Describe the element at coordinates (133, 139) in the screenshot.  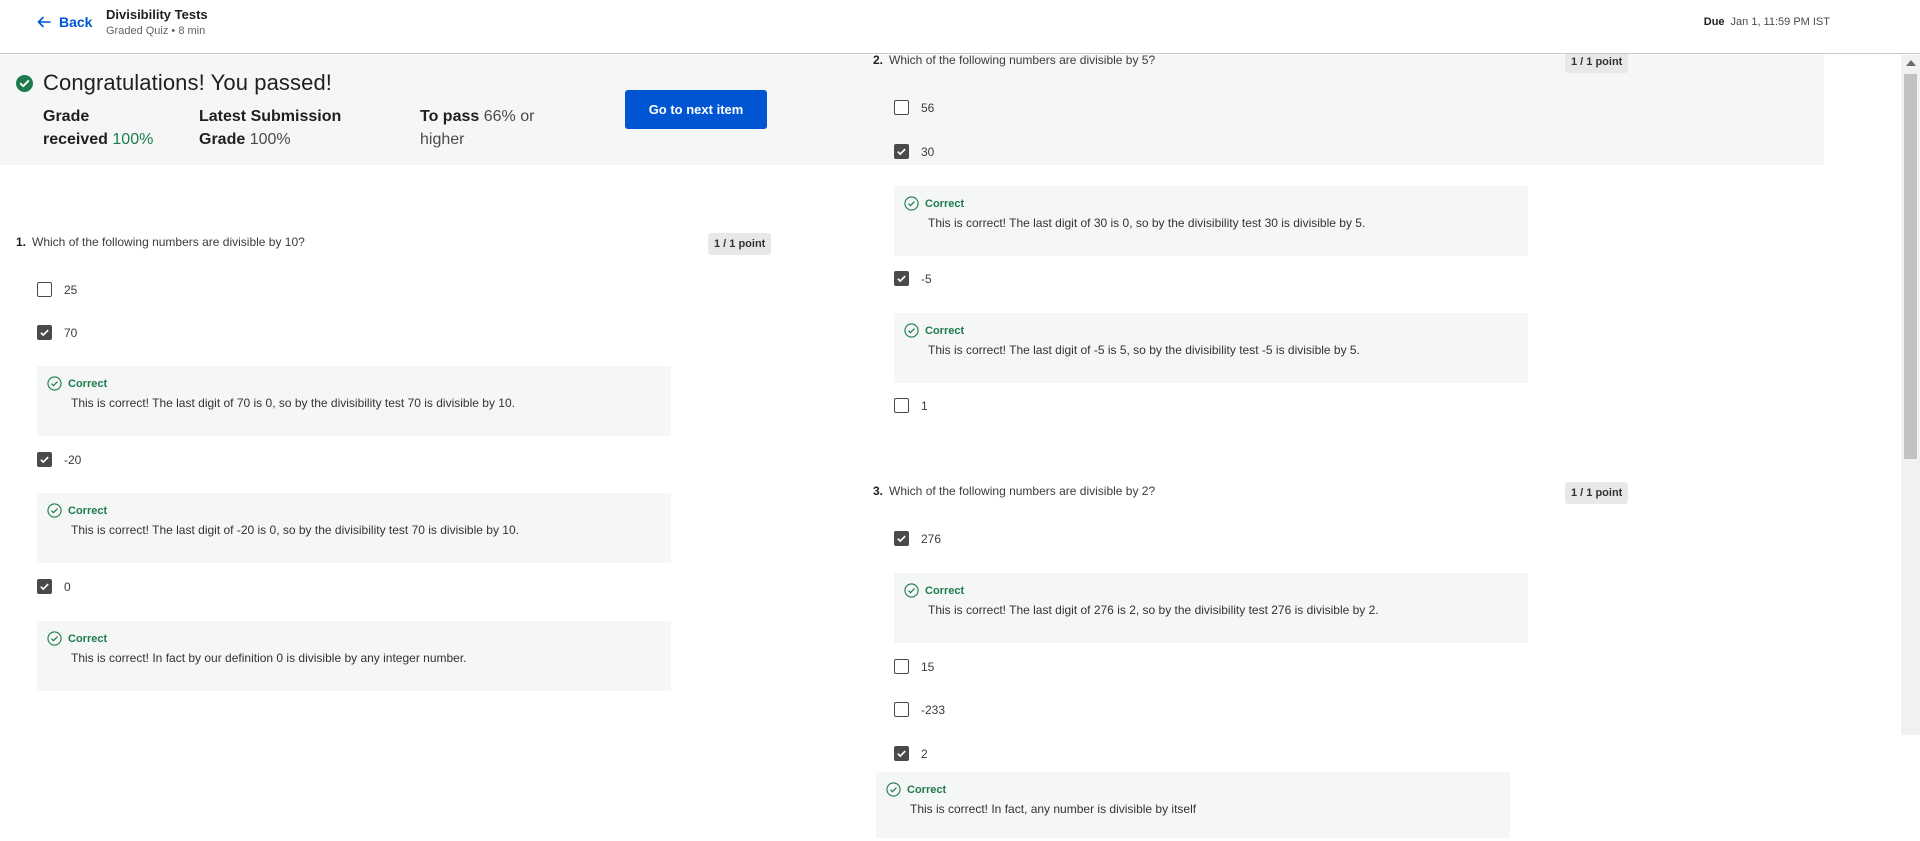
I see `grade-value: 100%` at that location.